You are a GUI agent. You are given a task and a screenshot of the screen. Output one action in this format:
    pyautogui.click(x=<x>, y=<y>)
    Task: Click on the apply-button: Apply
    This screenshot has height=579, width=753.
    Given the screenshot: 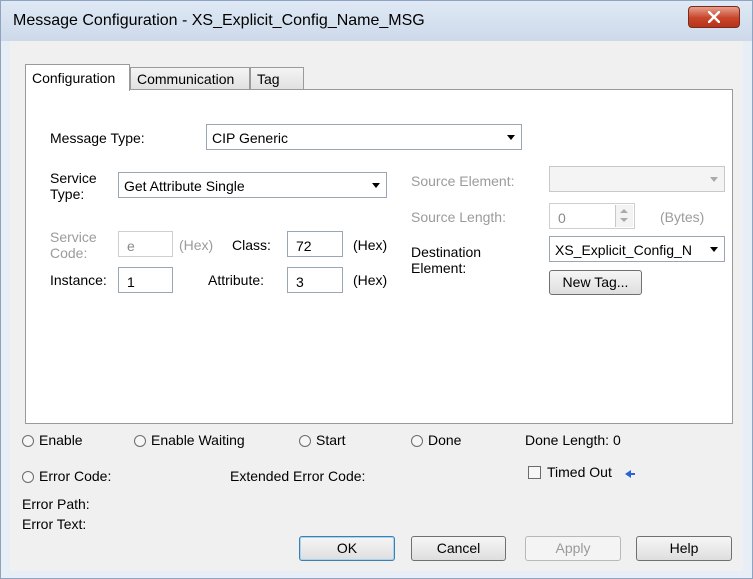 What is the action you would take?
    pyautogui.click(x=573, y=548)
    